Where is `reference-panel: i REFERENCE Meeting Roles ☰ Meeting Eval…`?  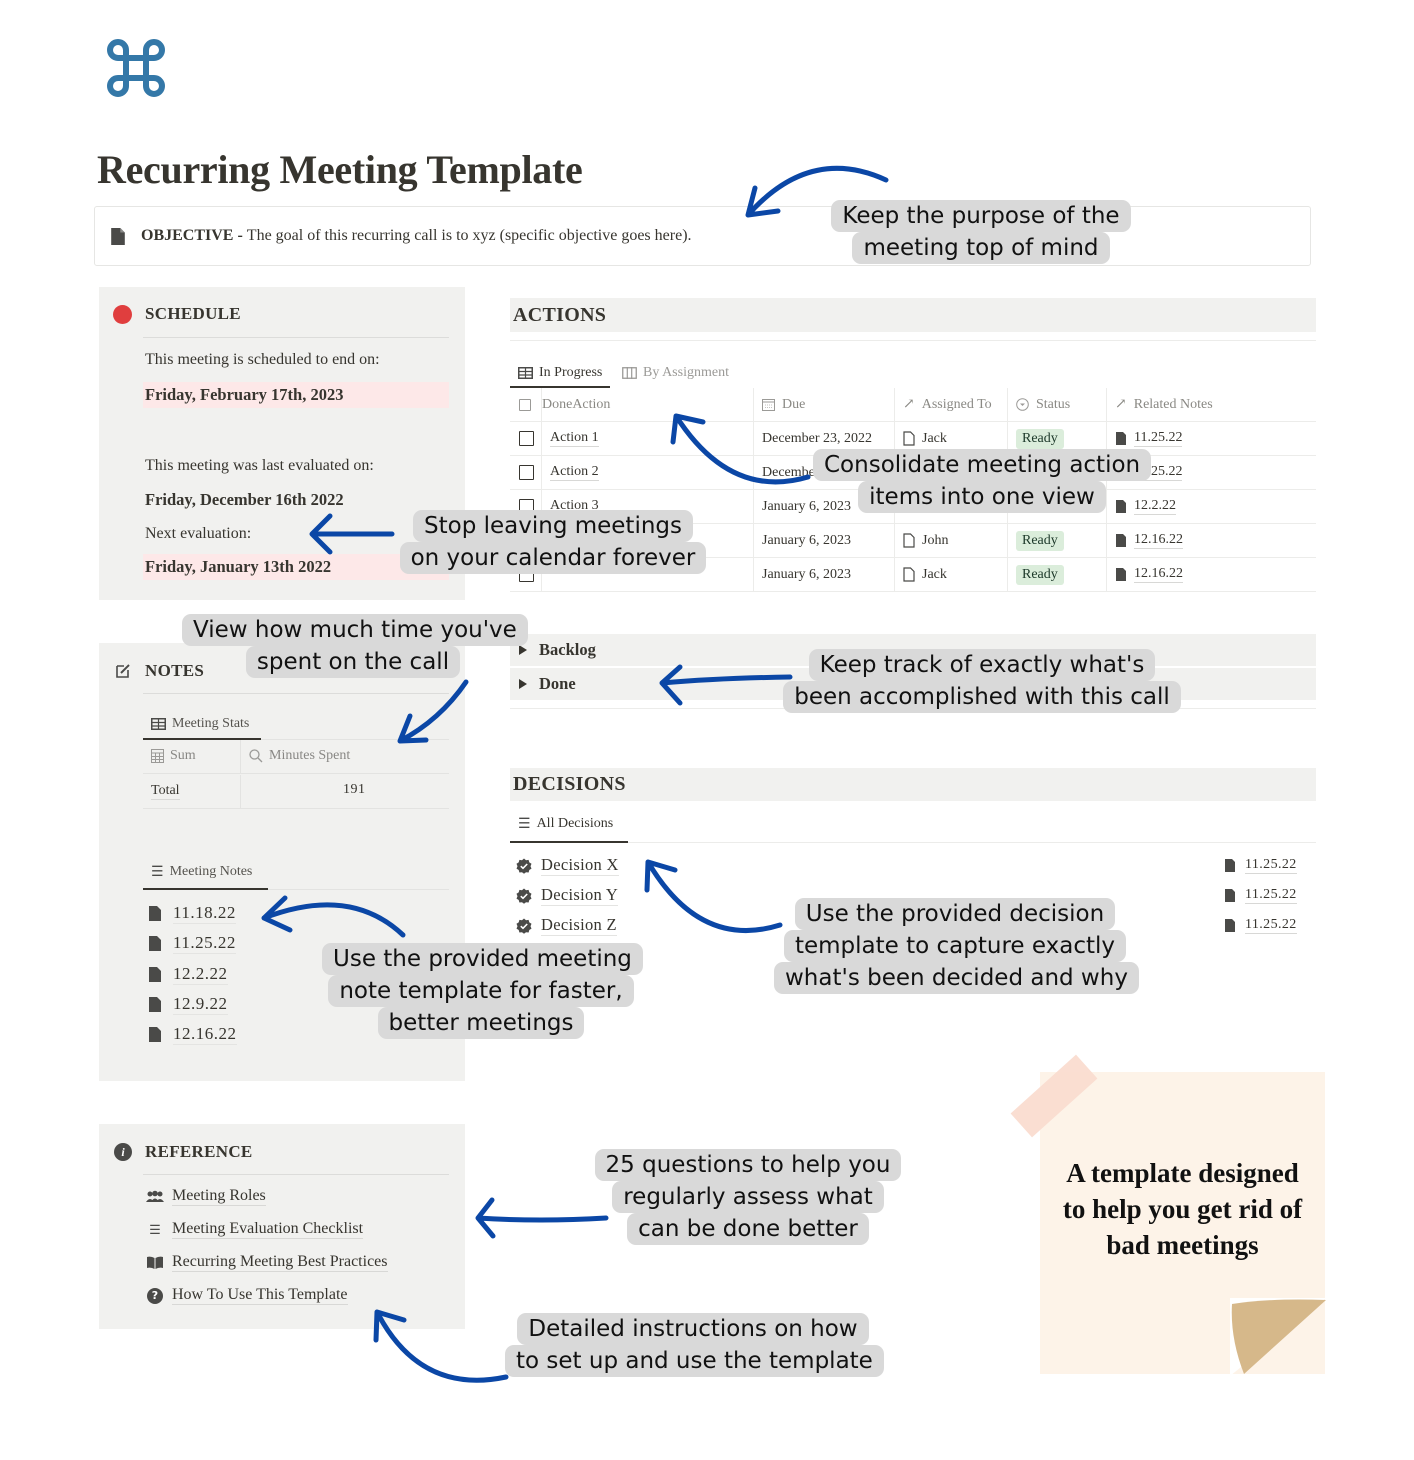 reference-panel: i REFERENCE Meeting Roles ☰ Meeting Eval… is located at coordinates (282, 1226).